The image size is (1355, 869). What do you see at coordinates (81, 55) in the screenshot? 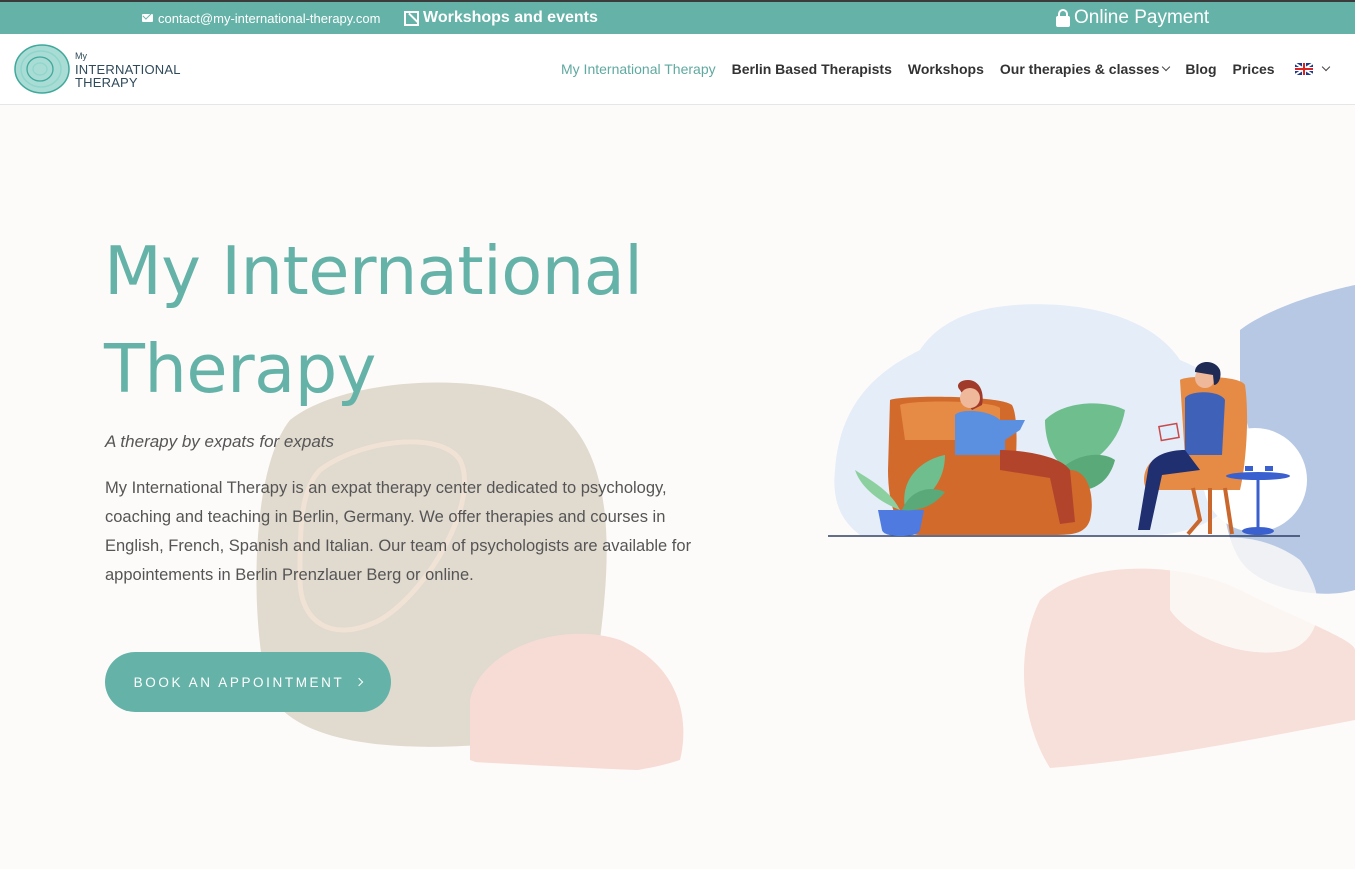
I see `logo-line-my: My` at bounding box center [81, 55].